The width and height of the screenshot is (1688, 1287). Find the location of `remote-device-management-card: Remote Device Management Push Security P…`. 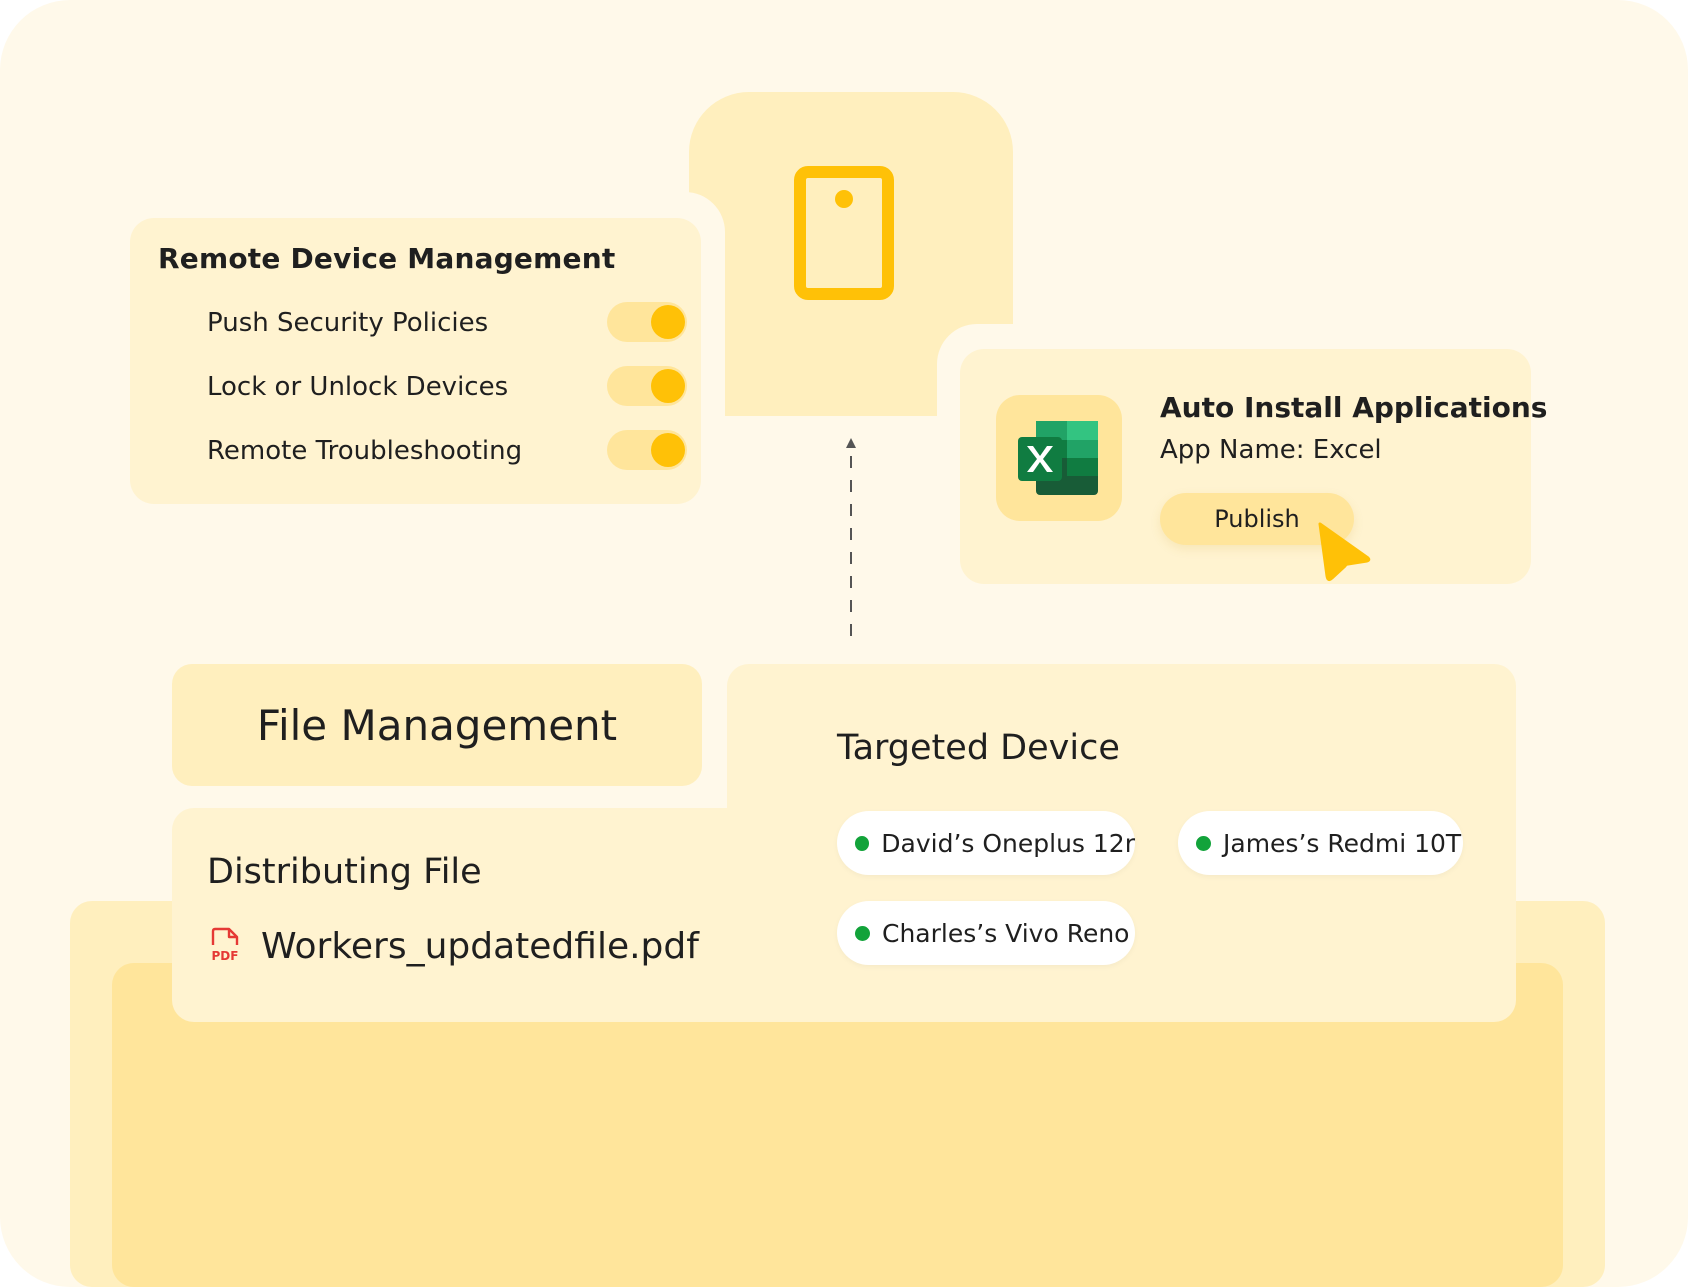

remote-device-management-card: Remote Device Management Push Security P… is located at coordinates (415, 361).